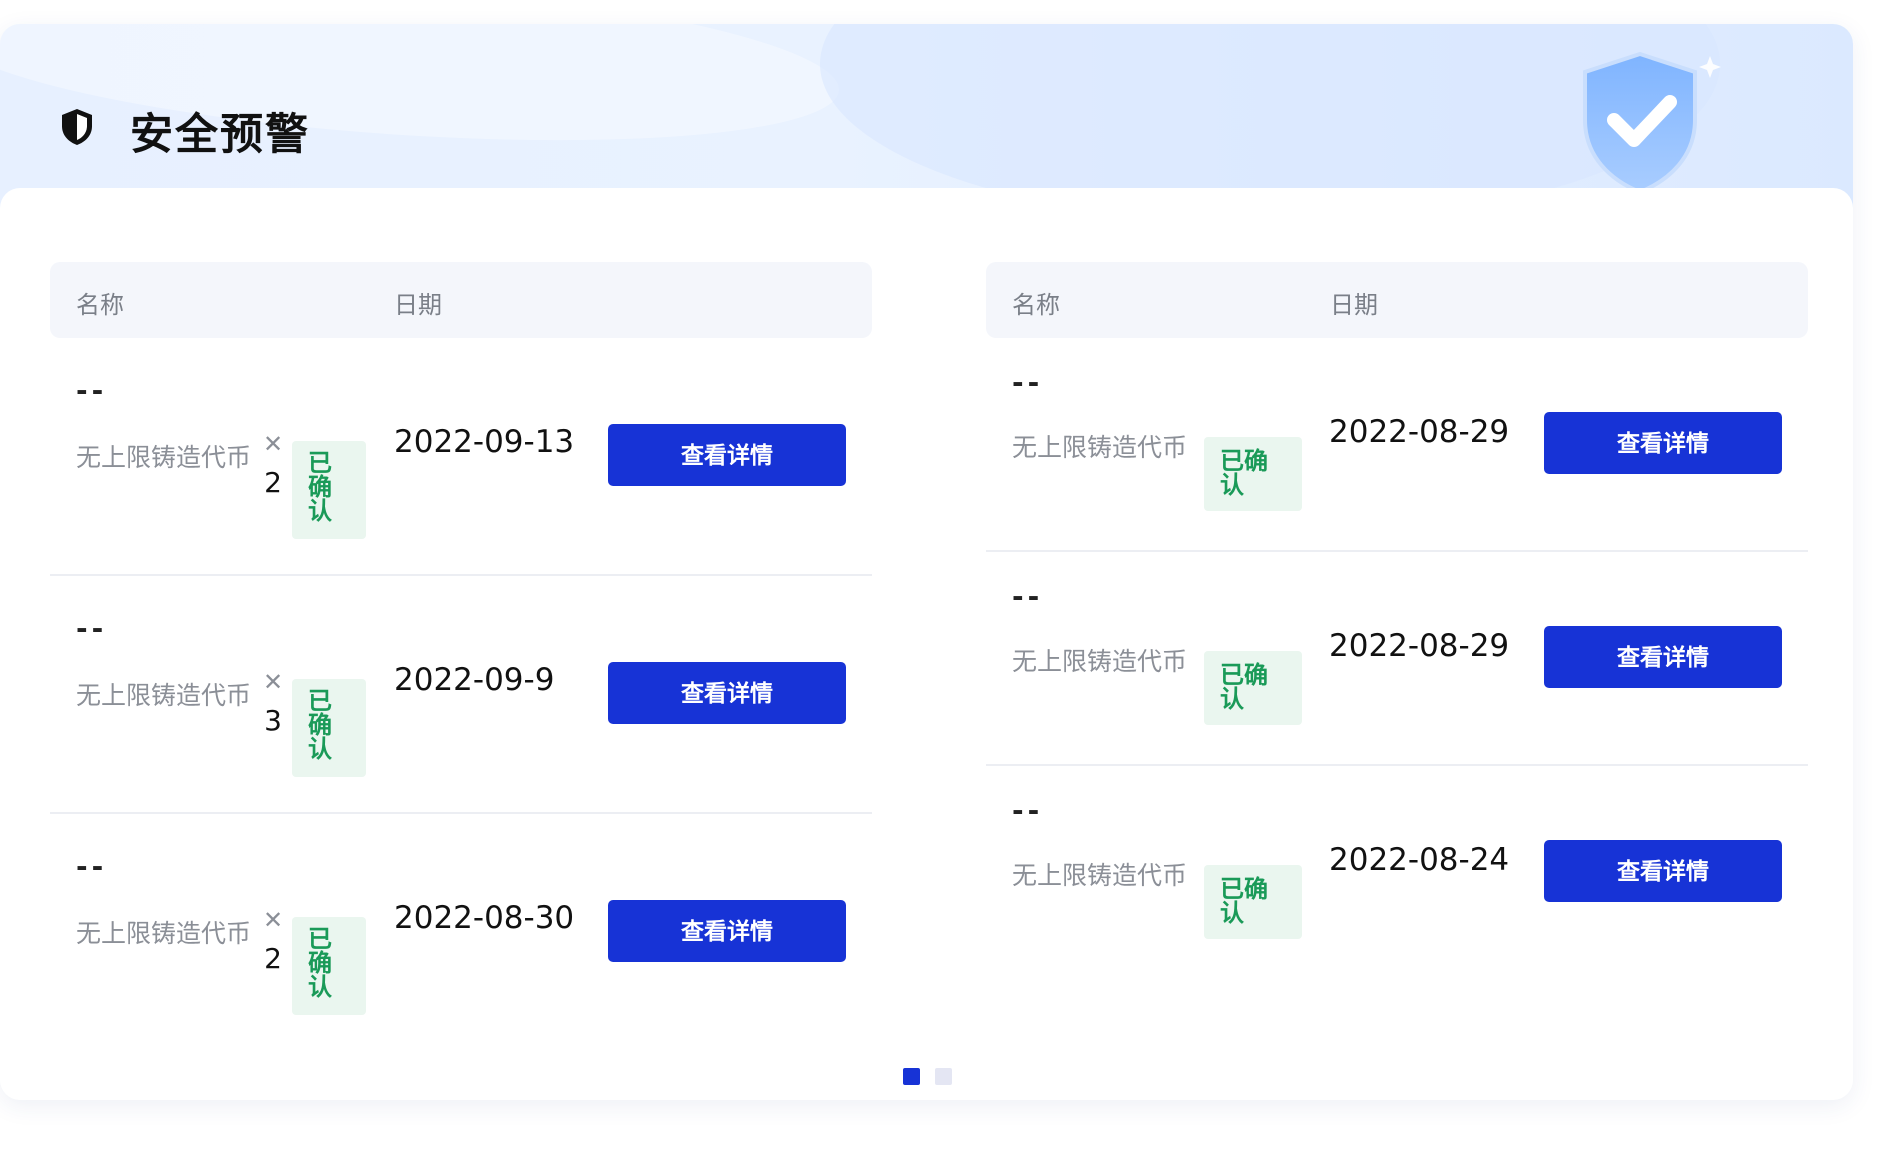 This screenshot has height=1156, width=1896. What do you see at coordinates (422, 95) in the screenshot?
I see `header-decoration` at bounding box center [422, 95].